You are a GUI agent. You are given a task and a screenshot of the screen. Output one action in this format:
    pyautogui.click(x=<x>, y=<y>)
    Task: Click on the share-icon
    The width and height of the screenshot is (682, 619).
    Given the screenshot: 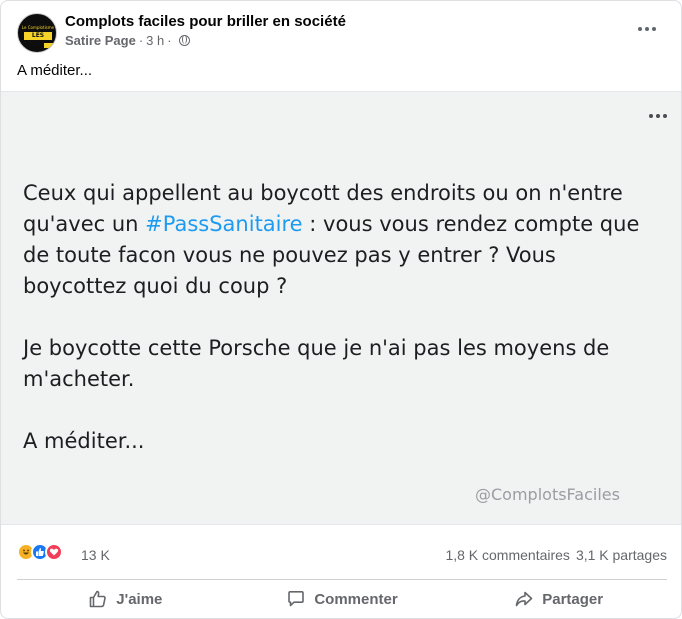 What is the action you would take?
    pyautogui.click(x=524, y=599)
    